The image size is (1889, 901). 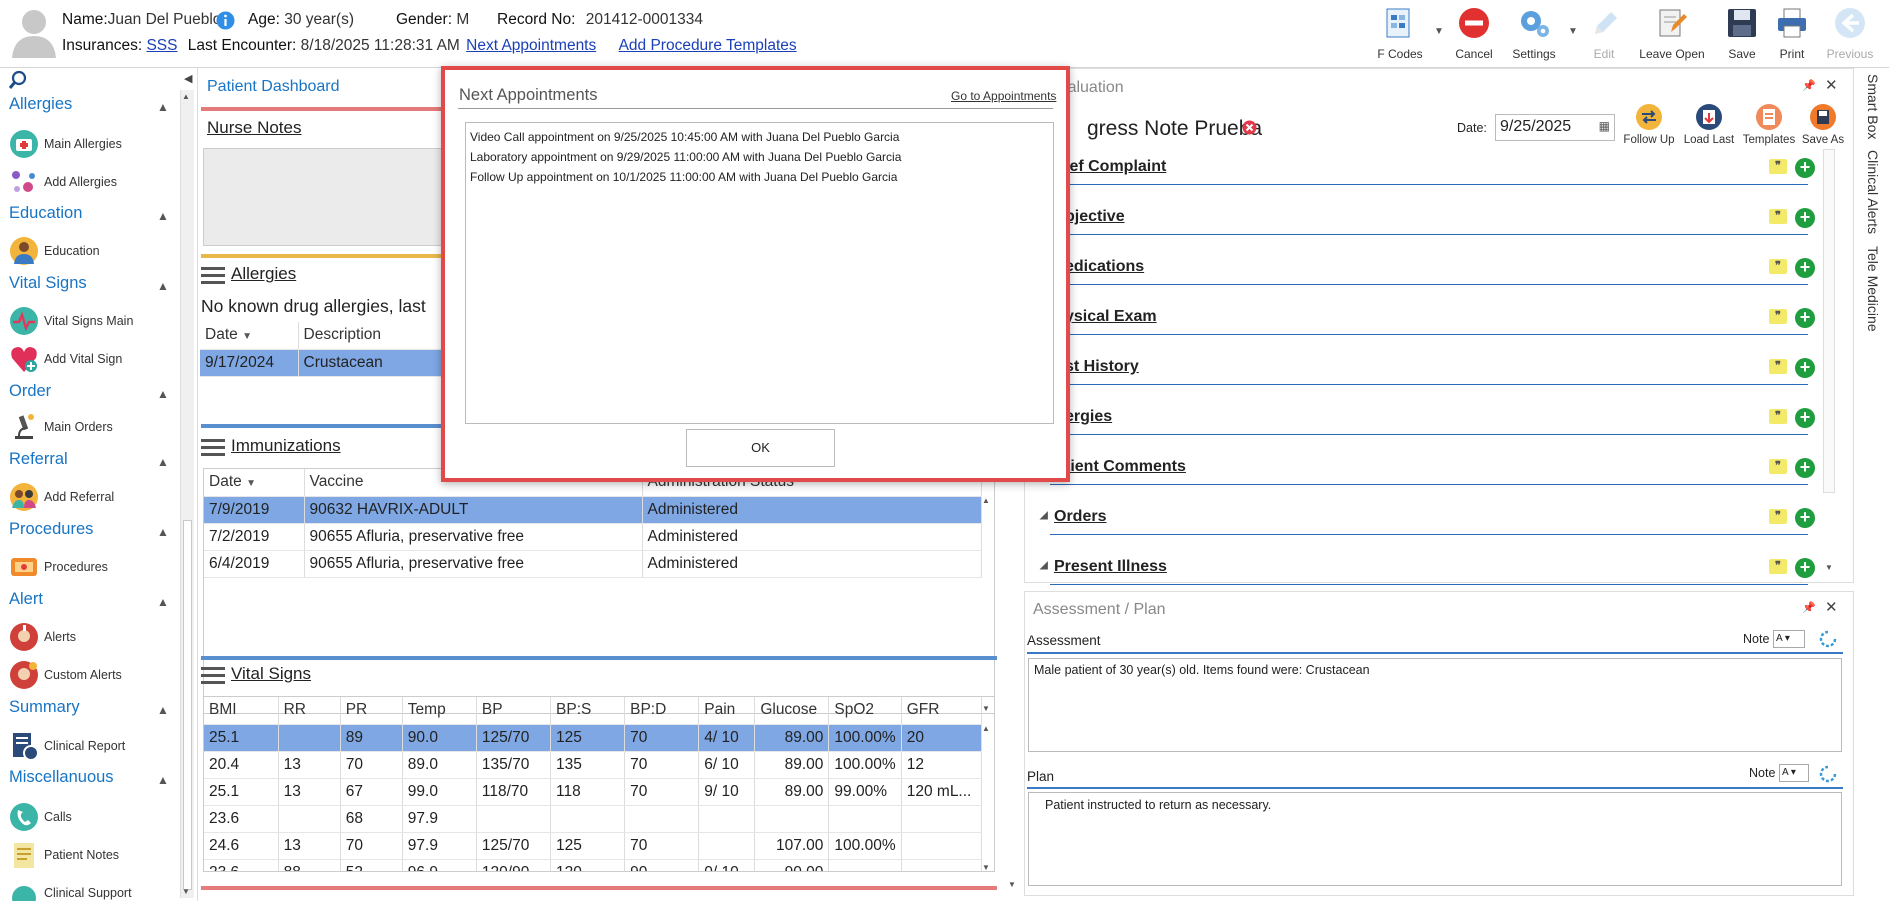 What do you see at coordinates (1440, 321) in the screenshot?
I see `evaluation-section: ysical Exam ❞ +` at bounding box center [1440, 321].